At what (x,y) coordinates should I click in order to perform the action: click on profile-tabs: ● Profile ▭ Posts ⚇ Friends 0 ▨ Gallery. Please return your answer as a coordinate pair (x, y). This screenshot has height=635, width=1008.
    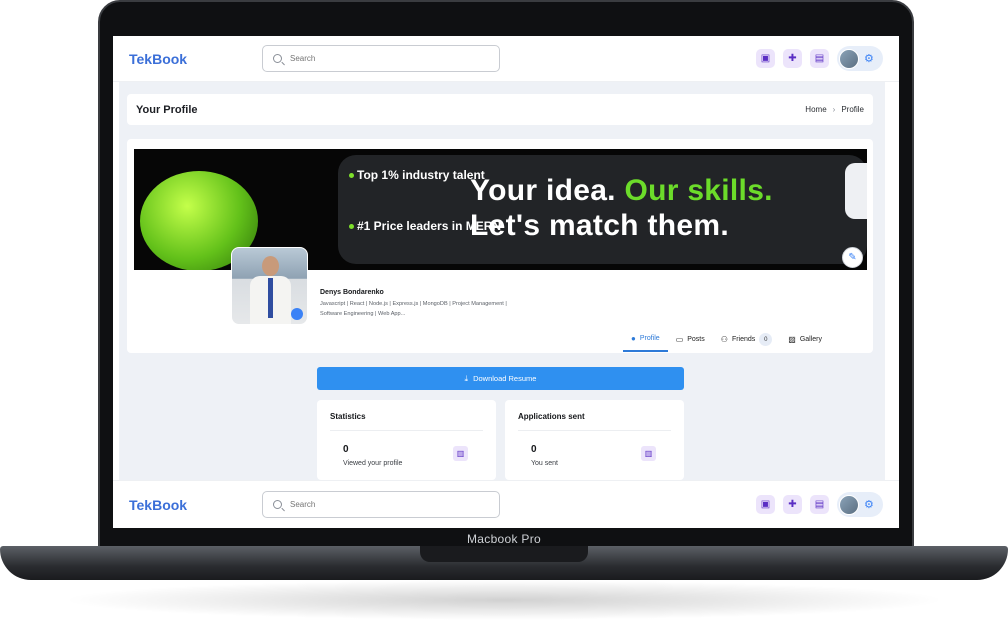
    Looking at the image, I should click on (726, 340).